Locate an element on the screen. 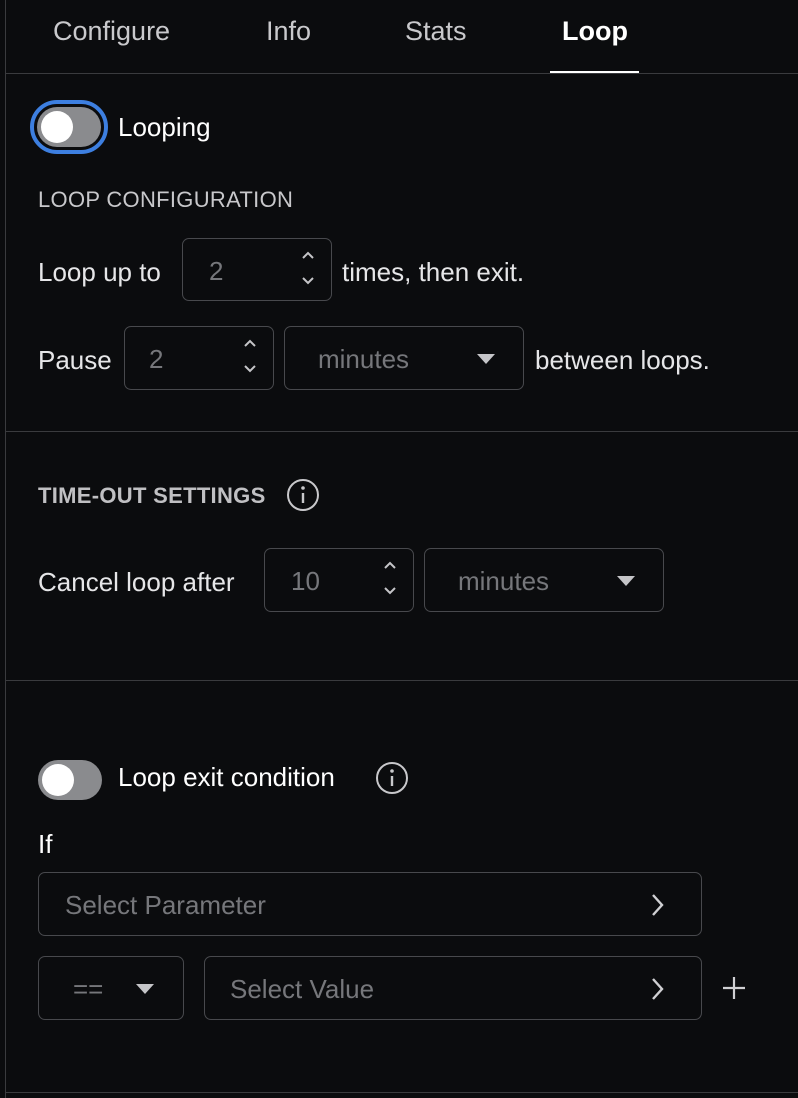  loop-count-stepper: 2 is located at coordinates (257, 269).